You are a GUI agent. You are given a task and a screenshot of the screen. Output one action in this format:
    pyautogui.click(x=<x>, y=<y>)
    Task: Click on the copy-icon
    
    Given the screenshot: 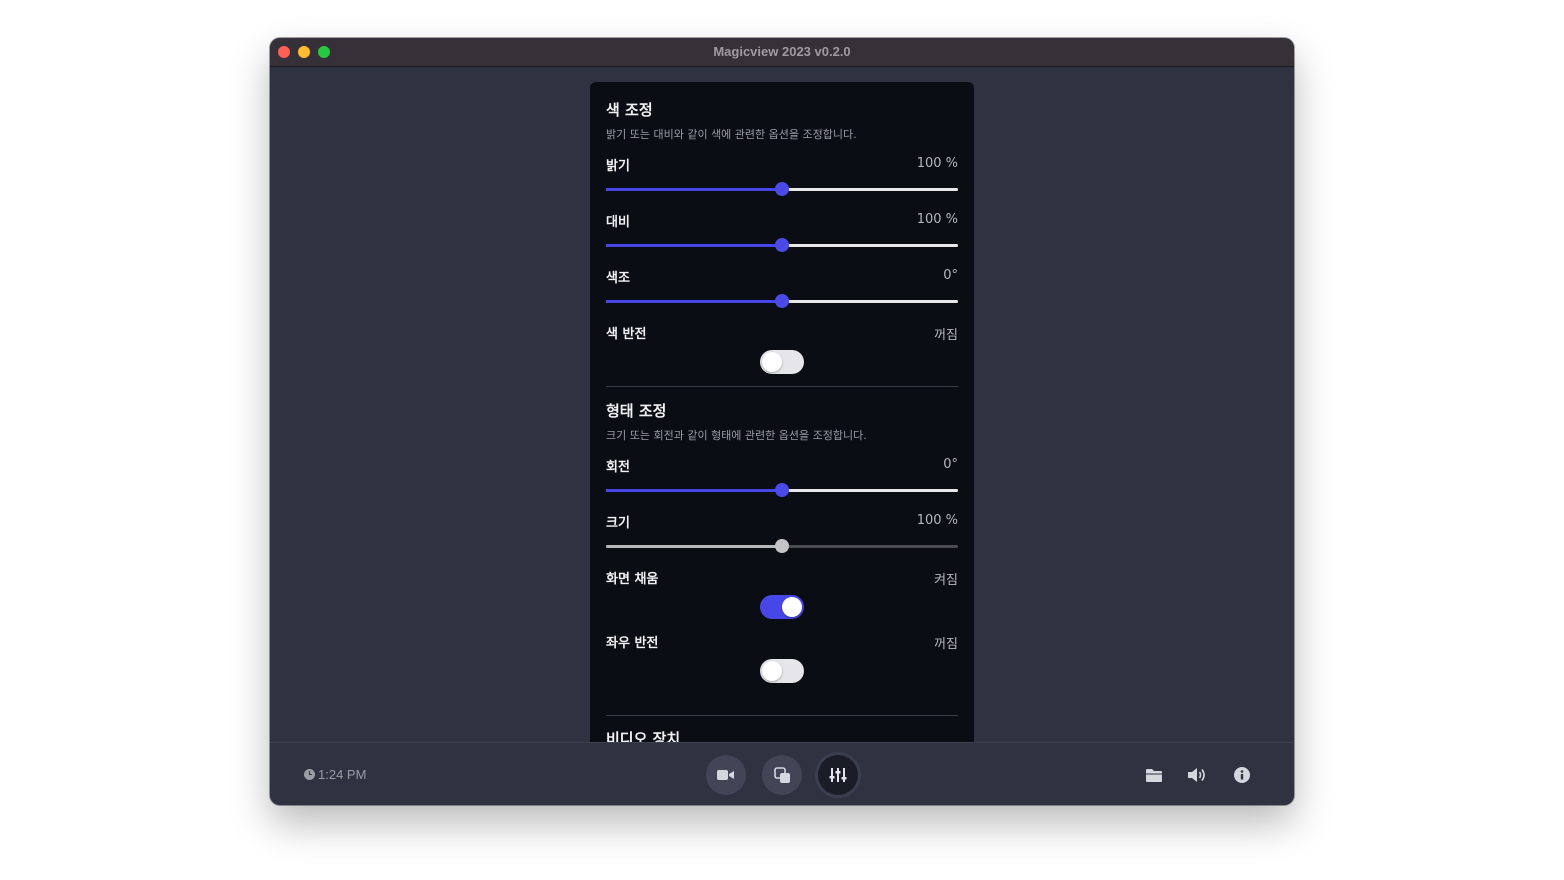 What is the action you would take?
    pyautogui.click(x=781, y=774)
    